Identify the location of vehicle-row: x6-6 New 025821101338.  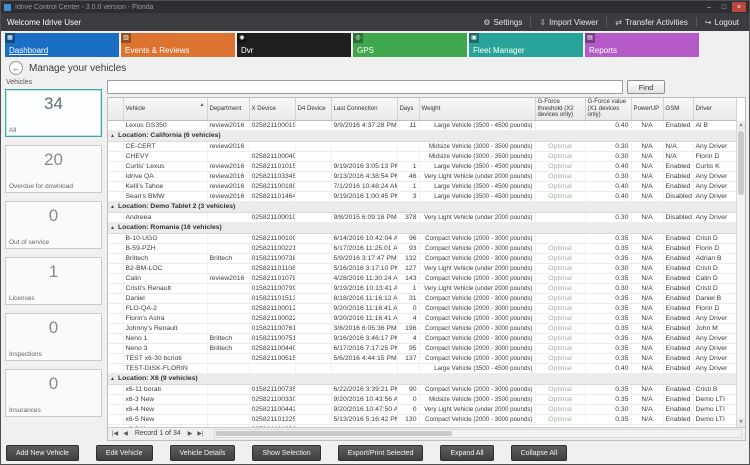
(422, 425).